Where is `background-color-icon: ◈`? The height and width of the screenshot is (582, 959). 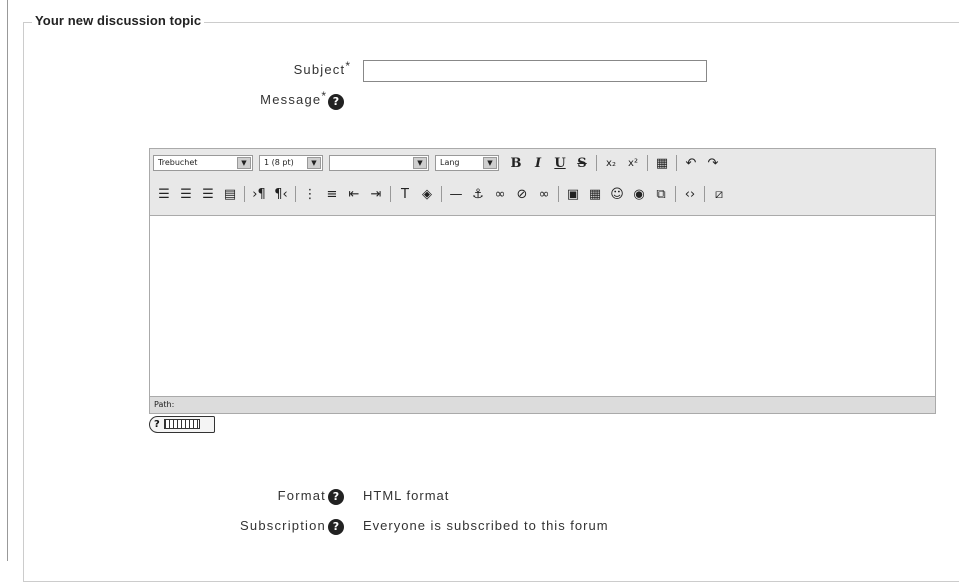
background-color-icon: ◈ is located at coordinates (427, 194).